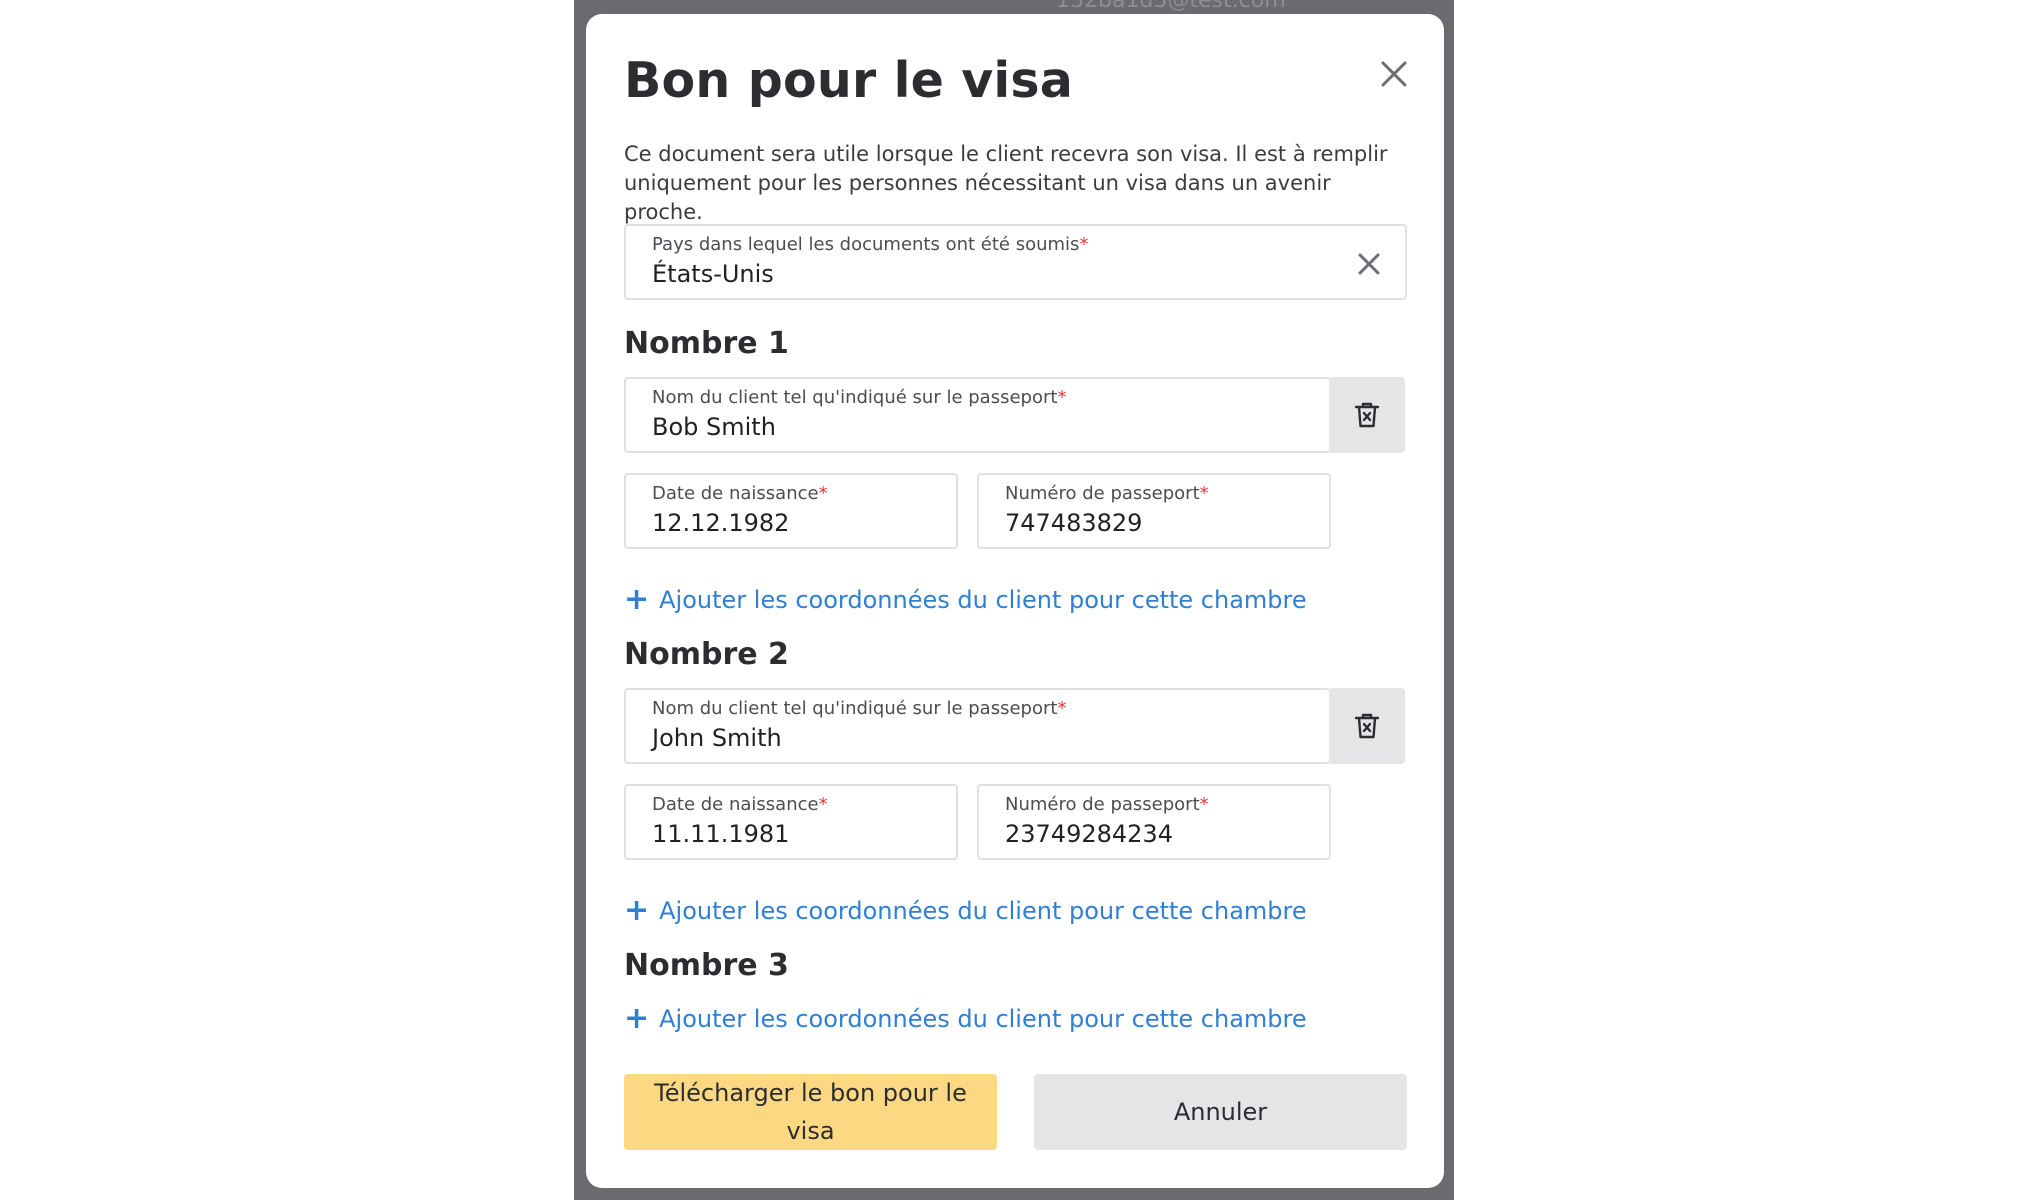  I want to click on cancel-button: Annuler, so click(1220, 1112).